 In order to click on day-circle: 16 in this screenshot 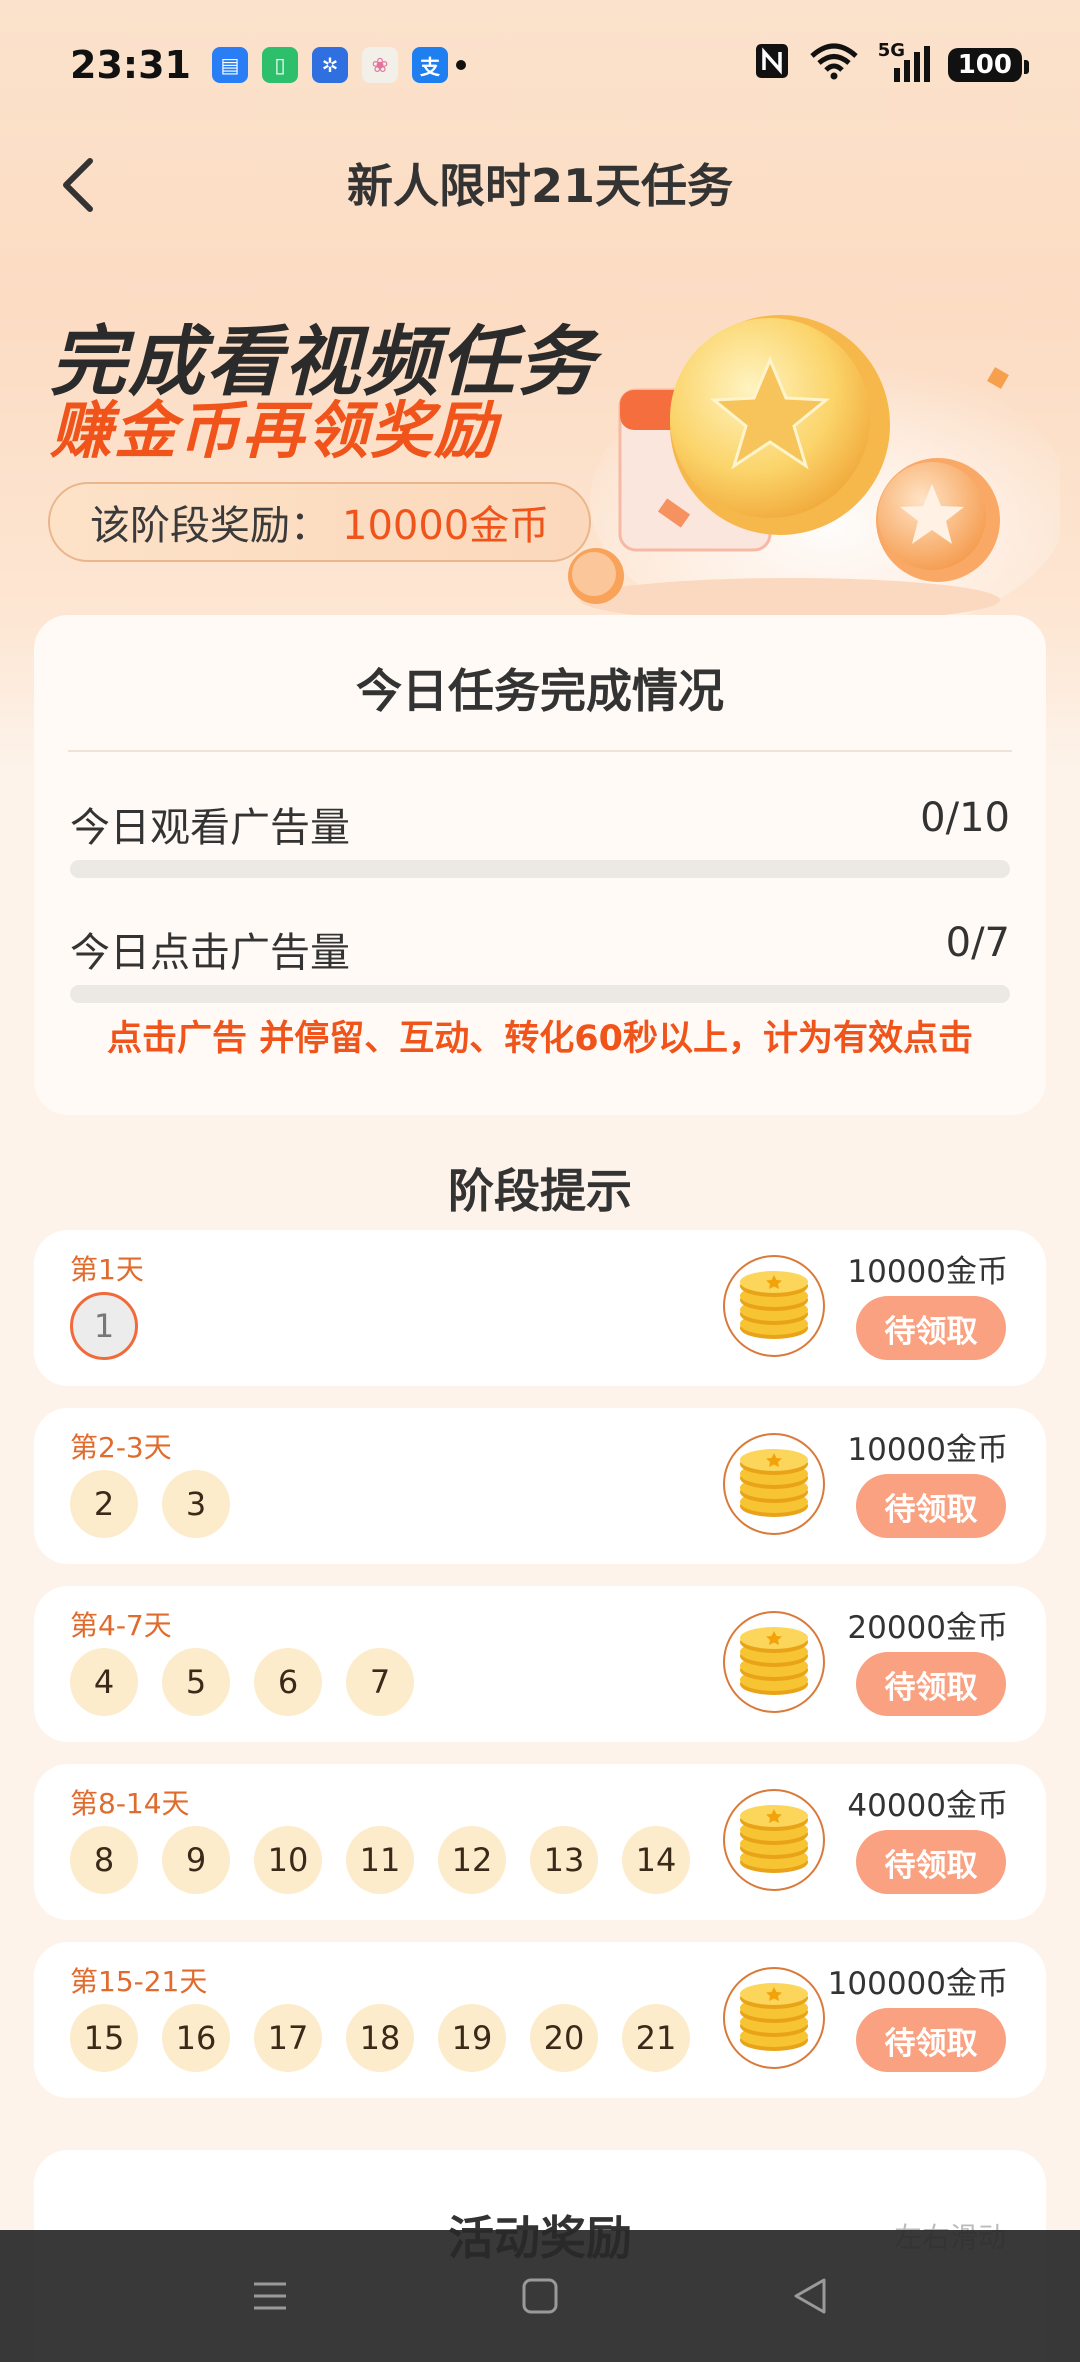, I will do `click(196, 2038)`.